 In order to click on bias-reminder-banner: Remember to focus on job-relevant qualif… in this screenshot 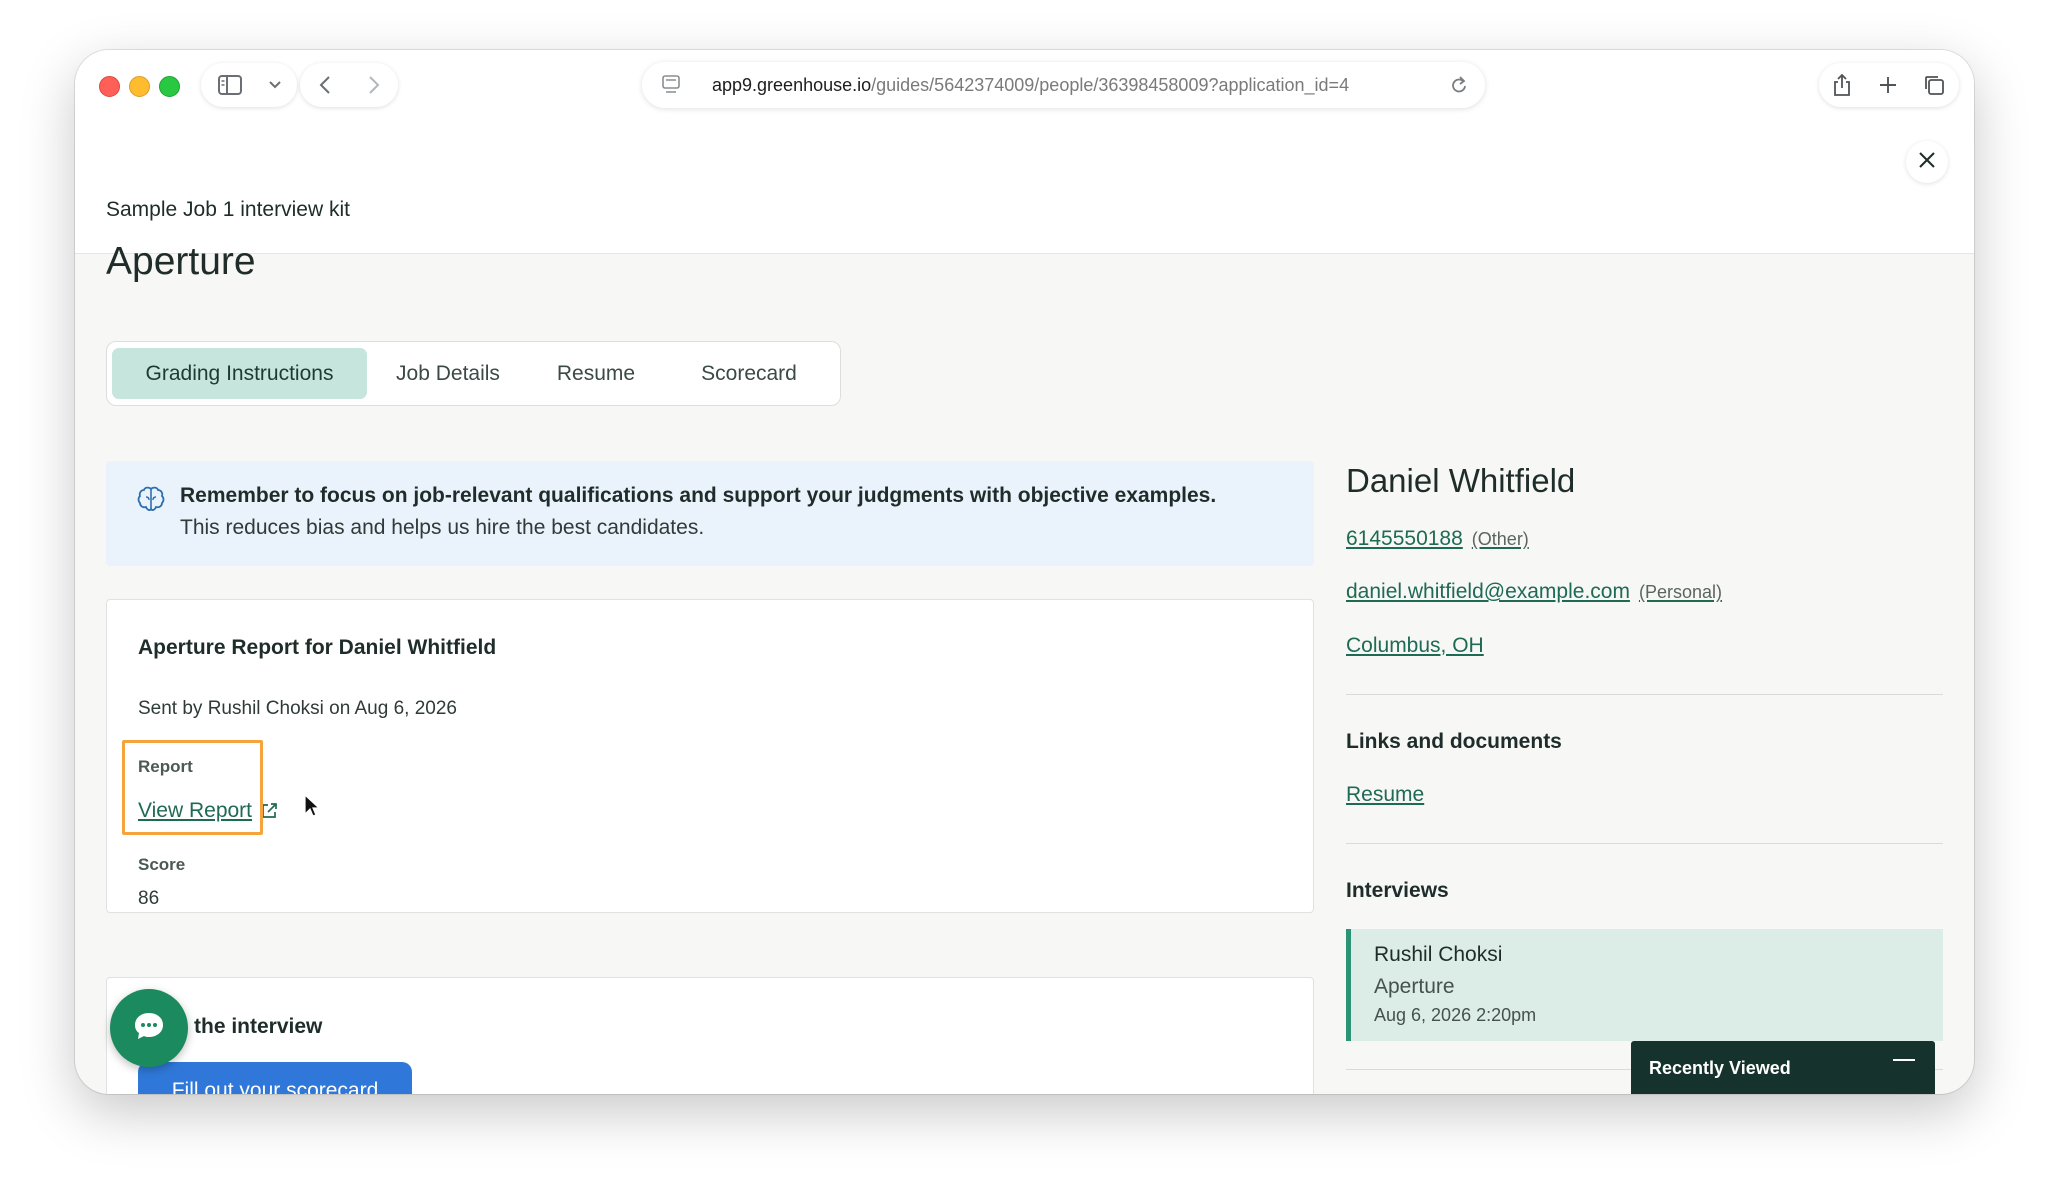, I will do `click(710, 513)`.